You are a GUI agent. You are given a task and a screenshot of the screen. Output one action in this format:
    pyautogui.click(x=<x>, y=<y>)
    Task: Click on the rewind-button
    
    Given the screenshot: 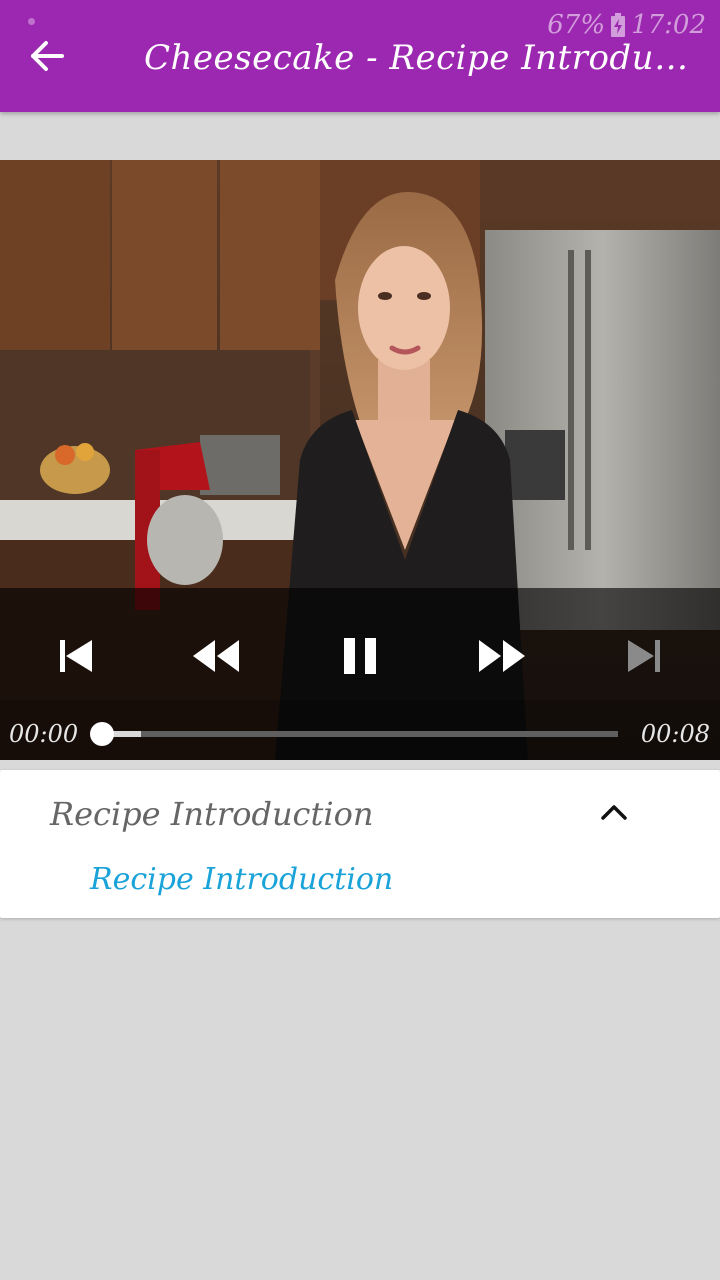 What is the action you would take?
    pyautogui.click(x=216, y=656)
    